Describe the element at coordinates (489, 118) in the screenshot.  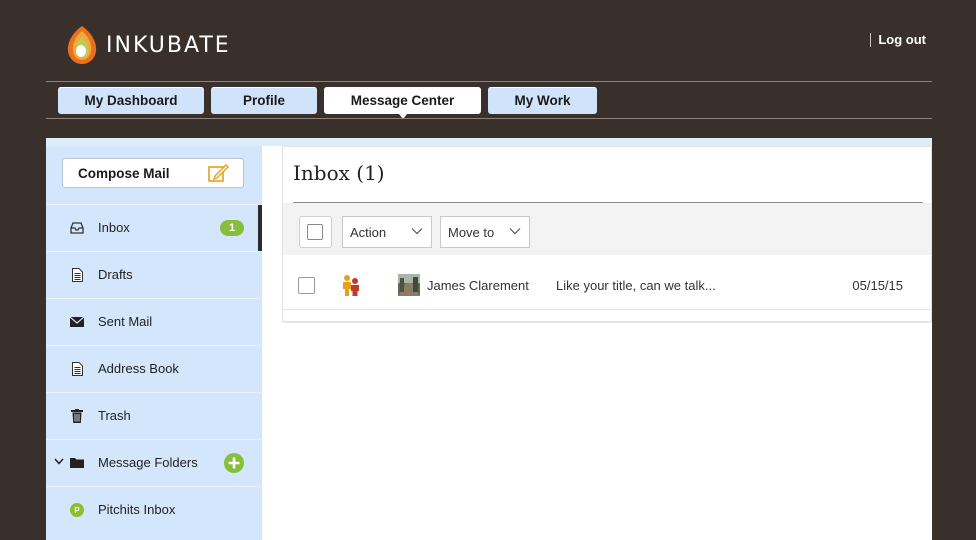
I see `header-divider-bottom` at that location.